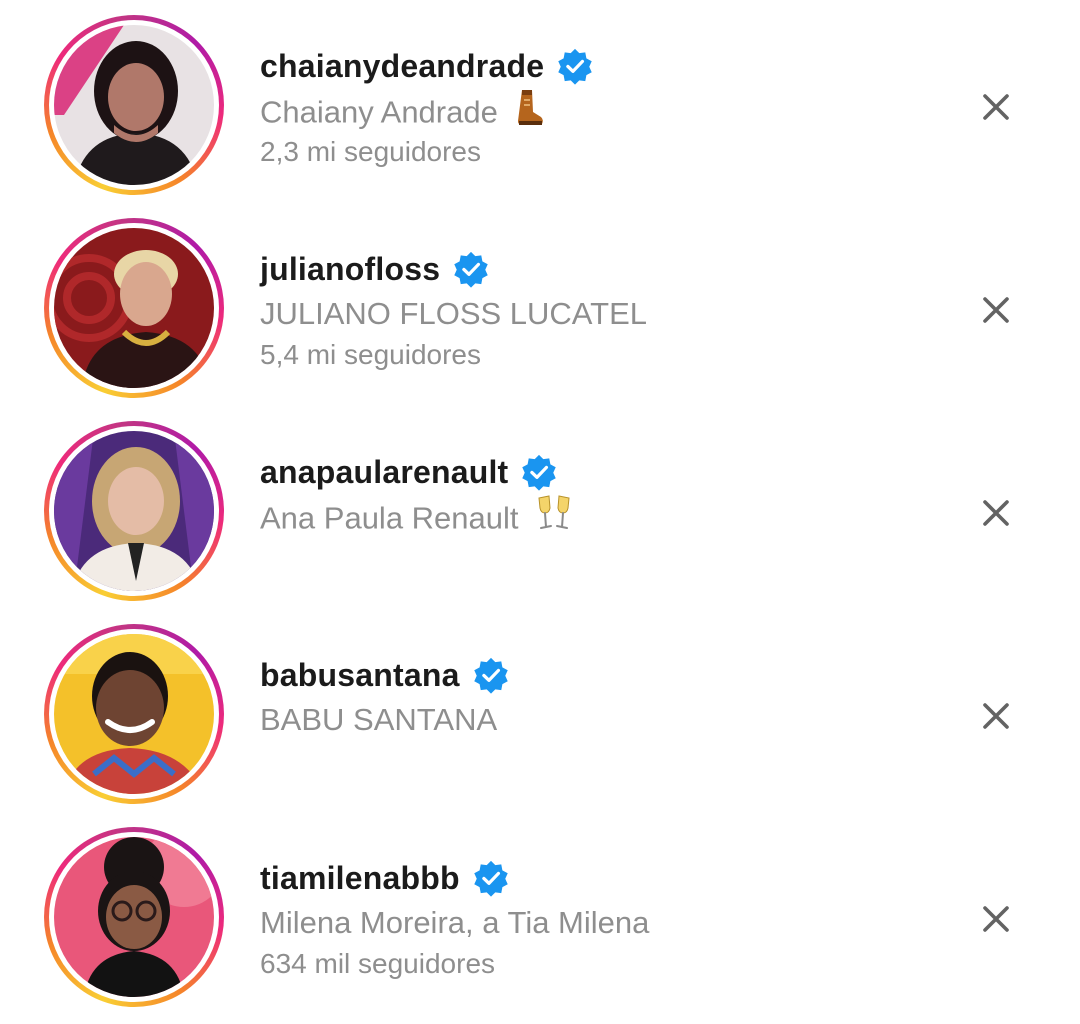 Image resolution: width=1080 pixels, height=1024 pixels. Describe the element at coordinates (455, 922) in the screenshot. I see `full-name: Milena Moreira, a Tia Milena` at that location.